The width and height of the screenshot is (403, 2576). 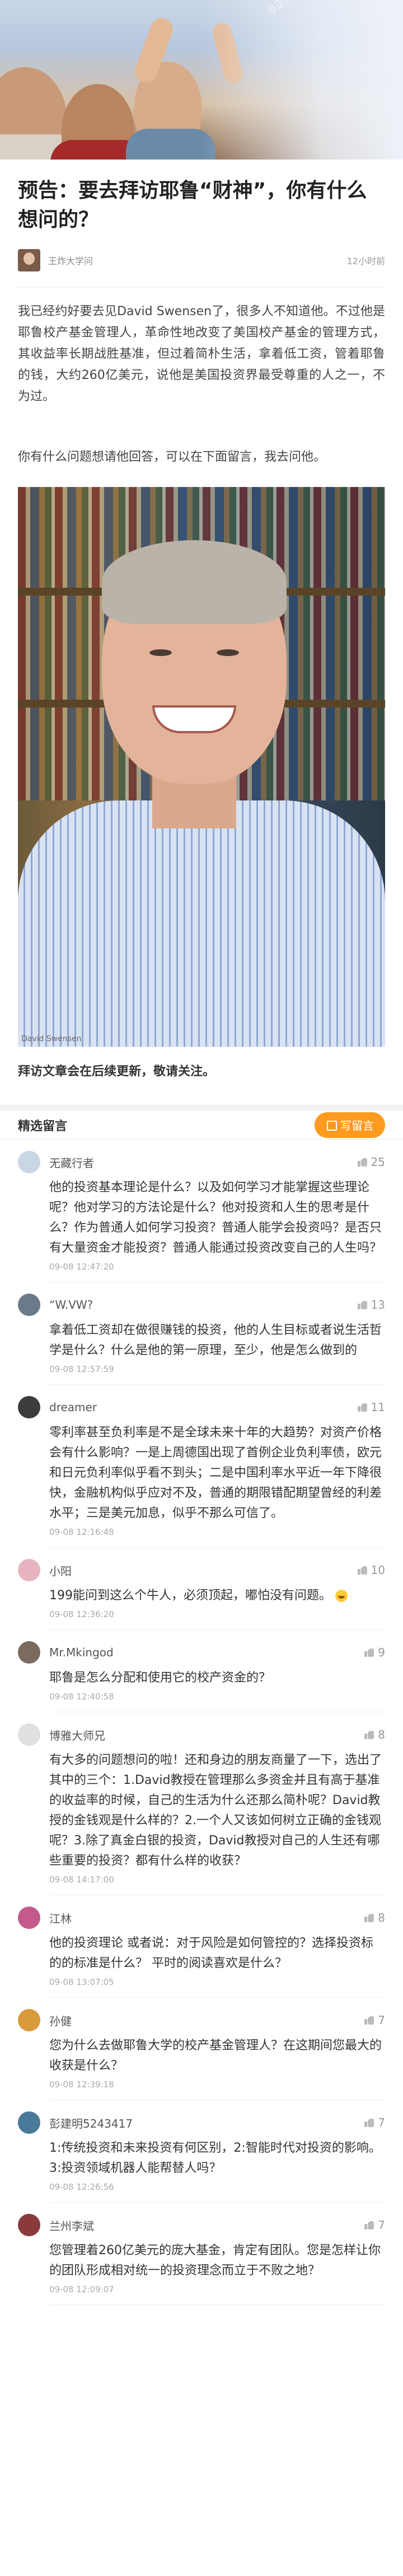 I want to click on like-button: 10, so click(x=371, y=1570).